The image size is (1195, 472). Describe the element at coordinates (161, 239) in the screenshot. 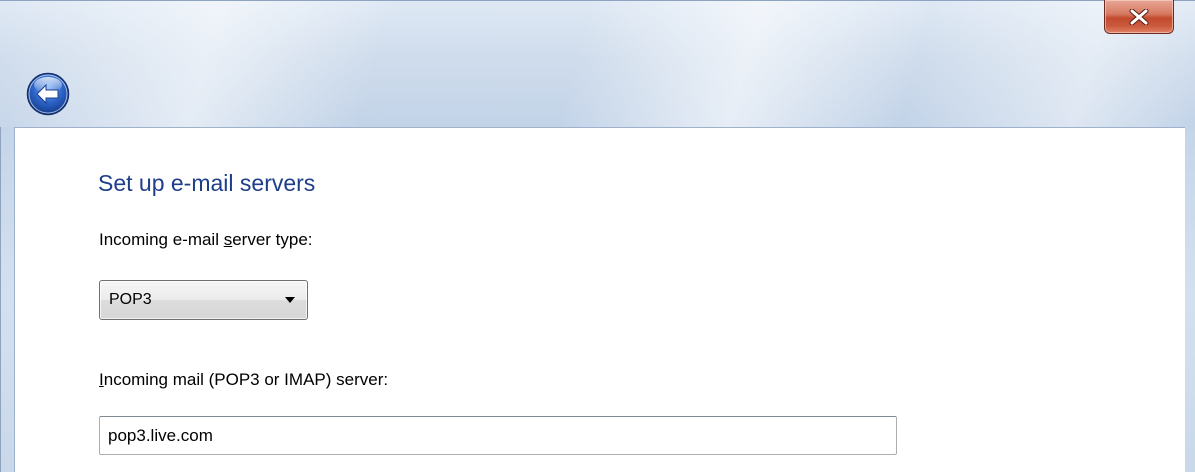

I see `server-type-label-text: Incoming e-mail` at that location.